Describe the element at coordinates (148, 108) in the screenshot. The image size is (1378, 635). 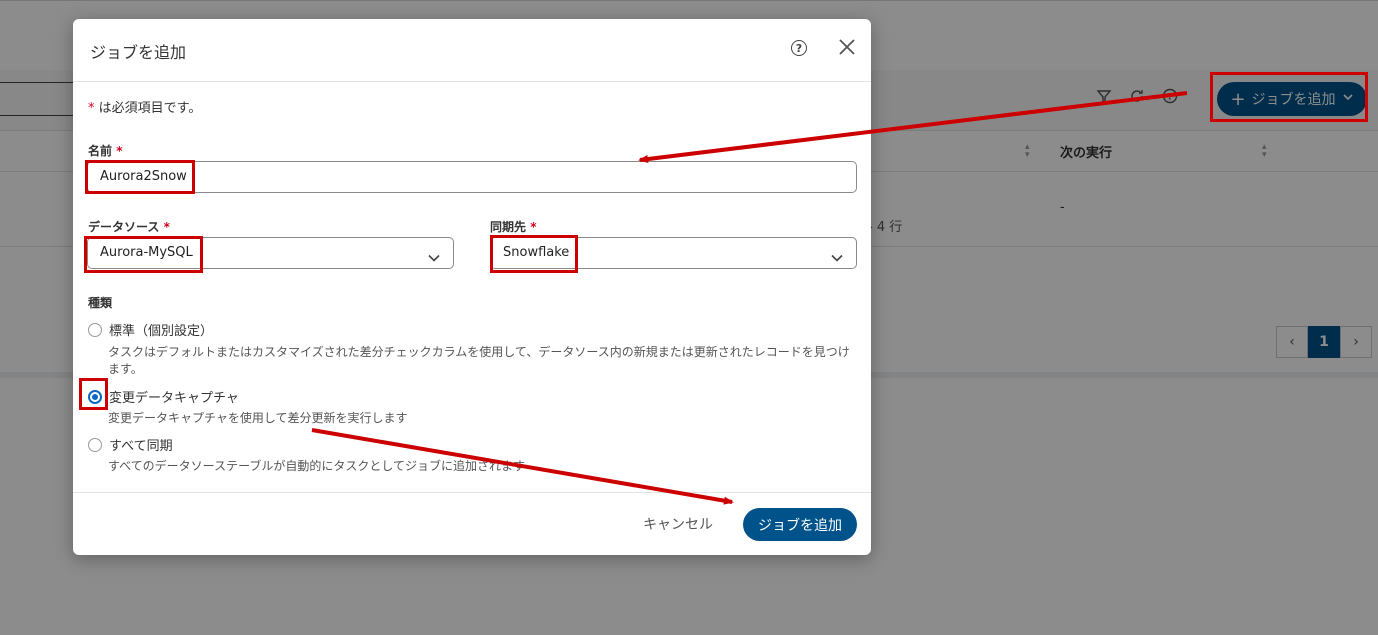
I see `required-note-text: は必須項目です。` at that location.